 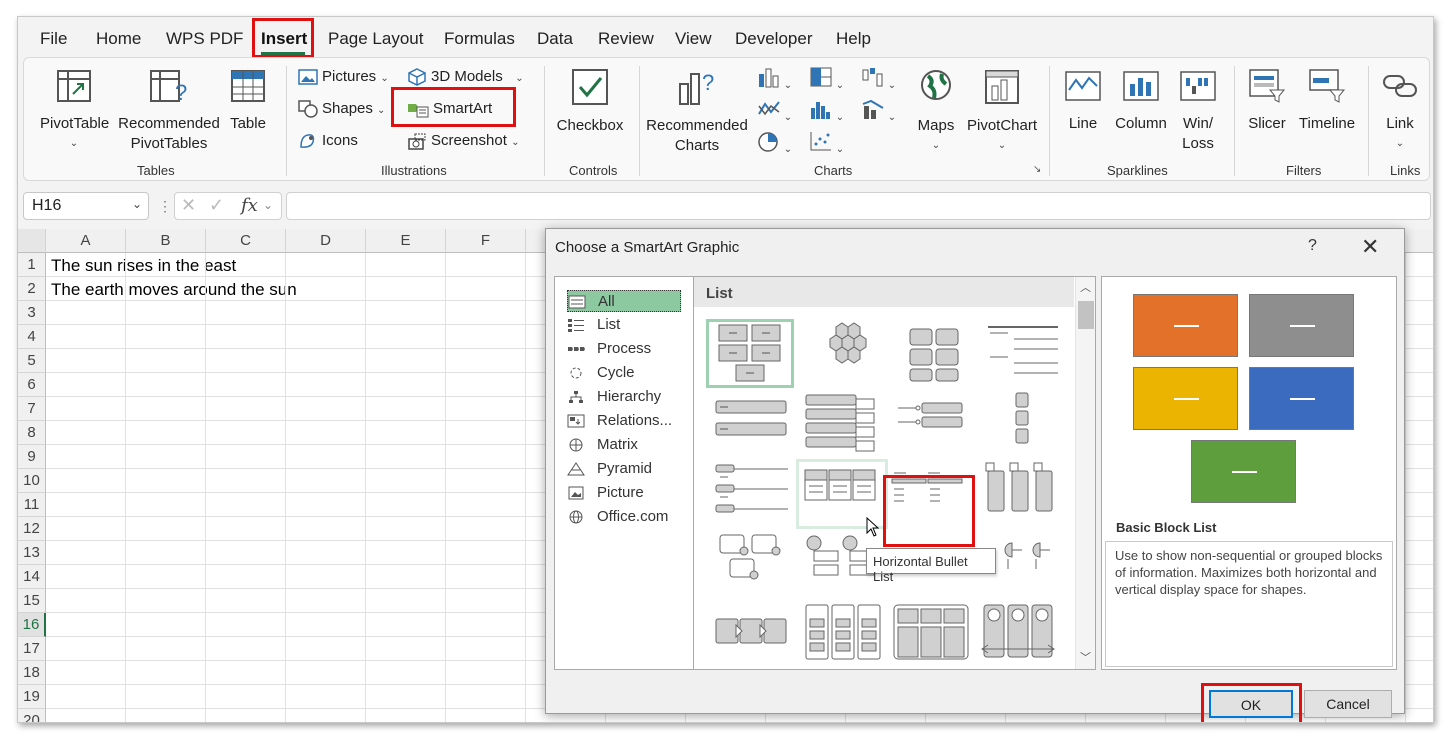 What do you see at coordinates (248, 101) in the screenshot?
I see `table-button: Table` at bounding box center [248, 101].